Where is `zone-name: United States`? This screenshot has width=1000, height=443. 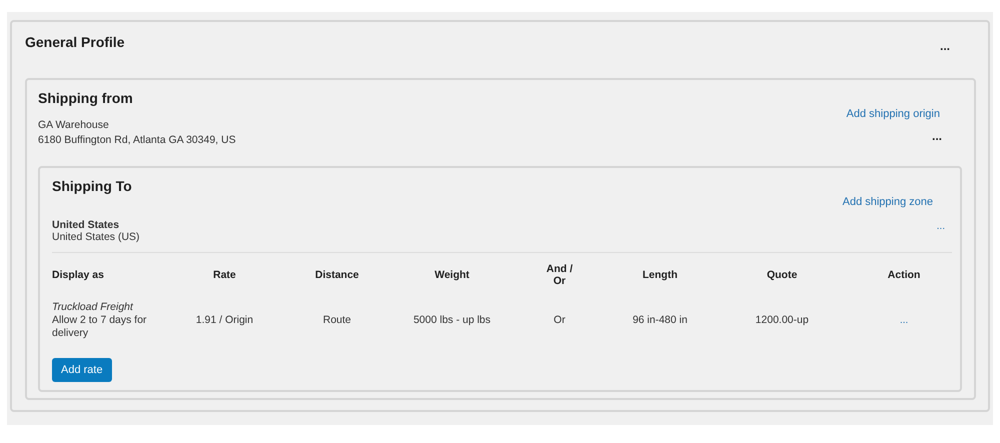
zone-name: United States is located at coordinates (86, 225).